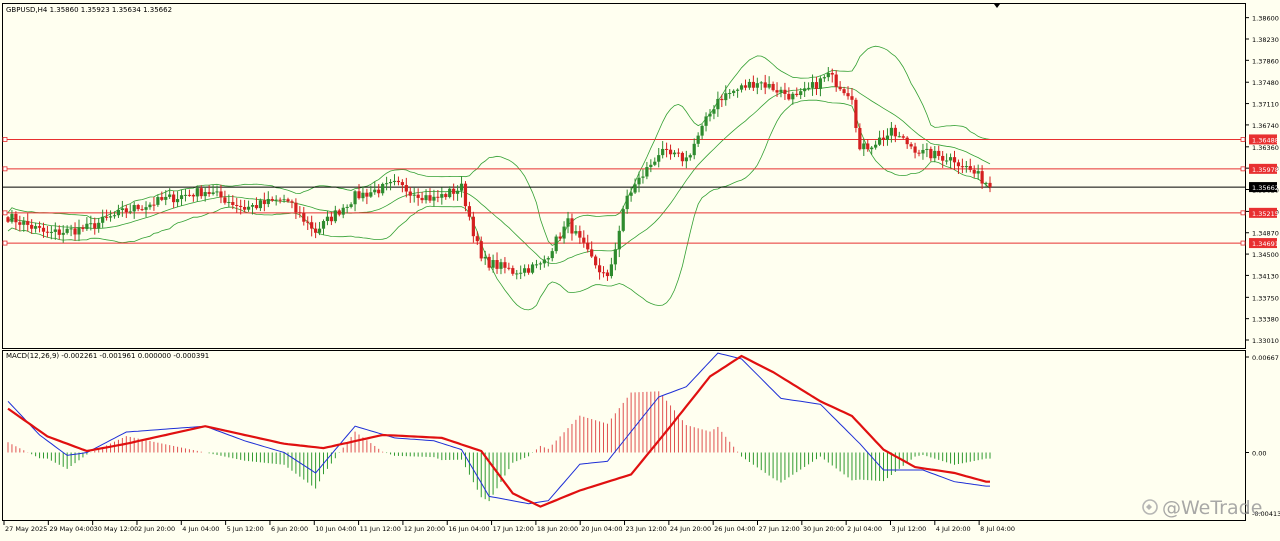 The width and height of the screenshot is (1280, 541). What do you see at coordinates (1265, 234) in the screenshot?
I see `price-tick-label: 1.34870` at bounding box center [1265, 234].